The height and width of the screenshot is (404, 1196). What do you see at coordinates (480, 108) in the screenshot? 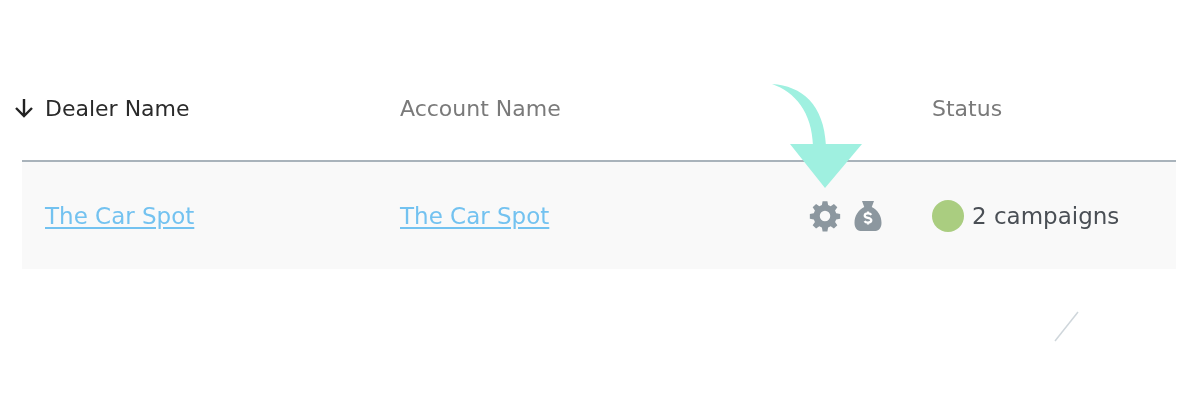
I see `column-header: Account Name` at bounding box center [480, 108].